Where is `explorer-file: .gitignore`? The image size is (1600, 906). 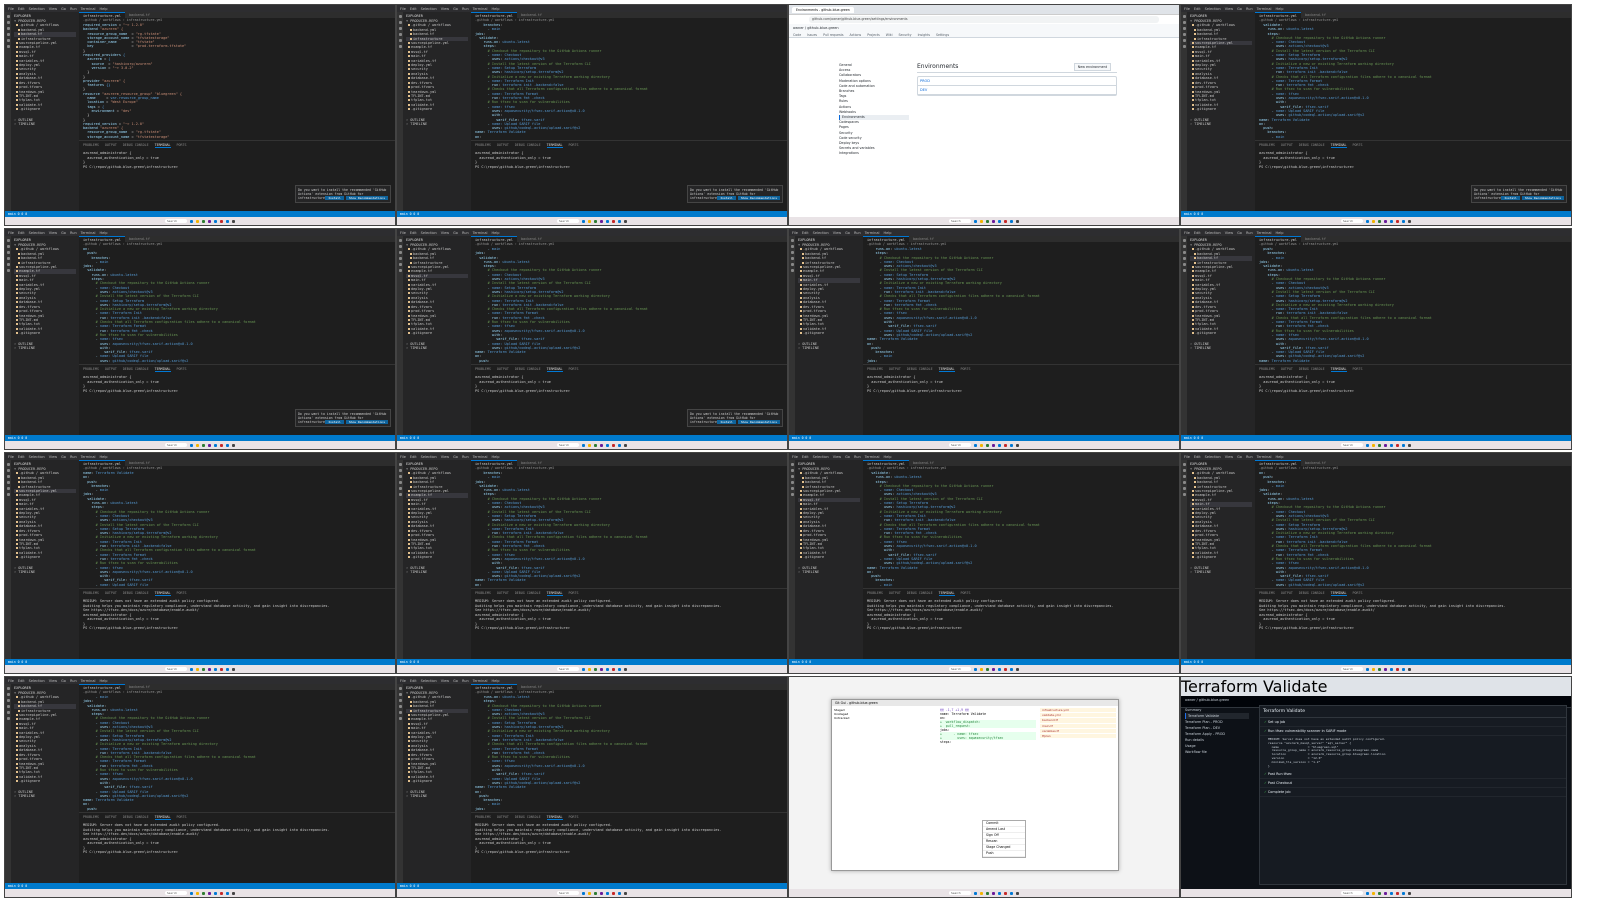
explorer-file: .gitignore is located at coordinates (829, 333).